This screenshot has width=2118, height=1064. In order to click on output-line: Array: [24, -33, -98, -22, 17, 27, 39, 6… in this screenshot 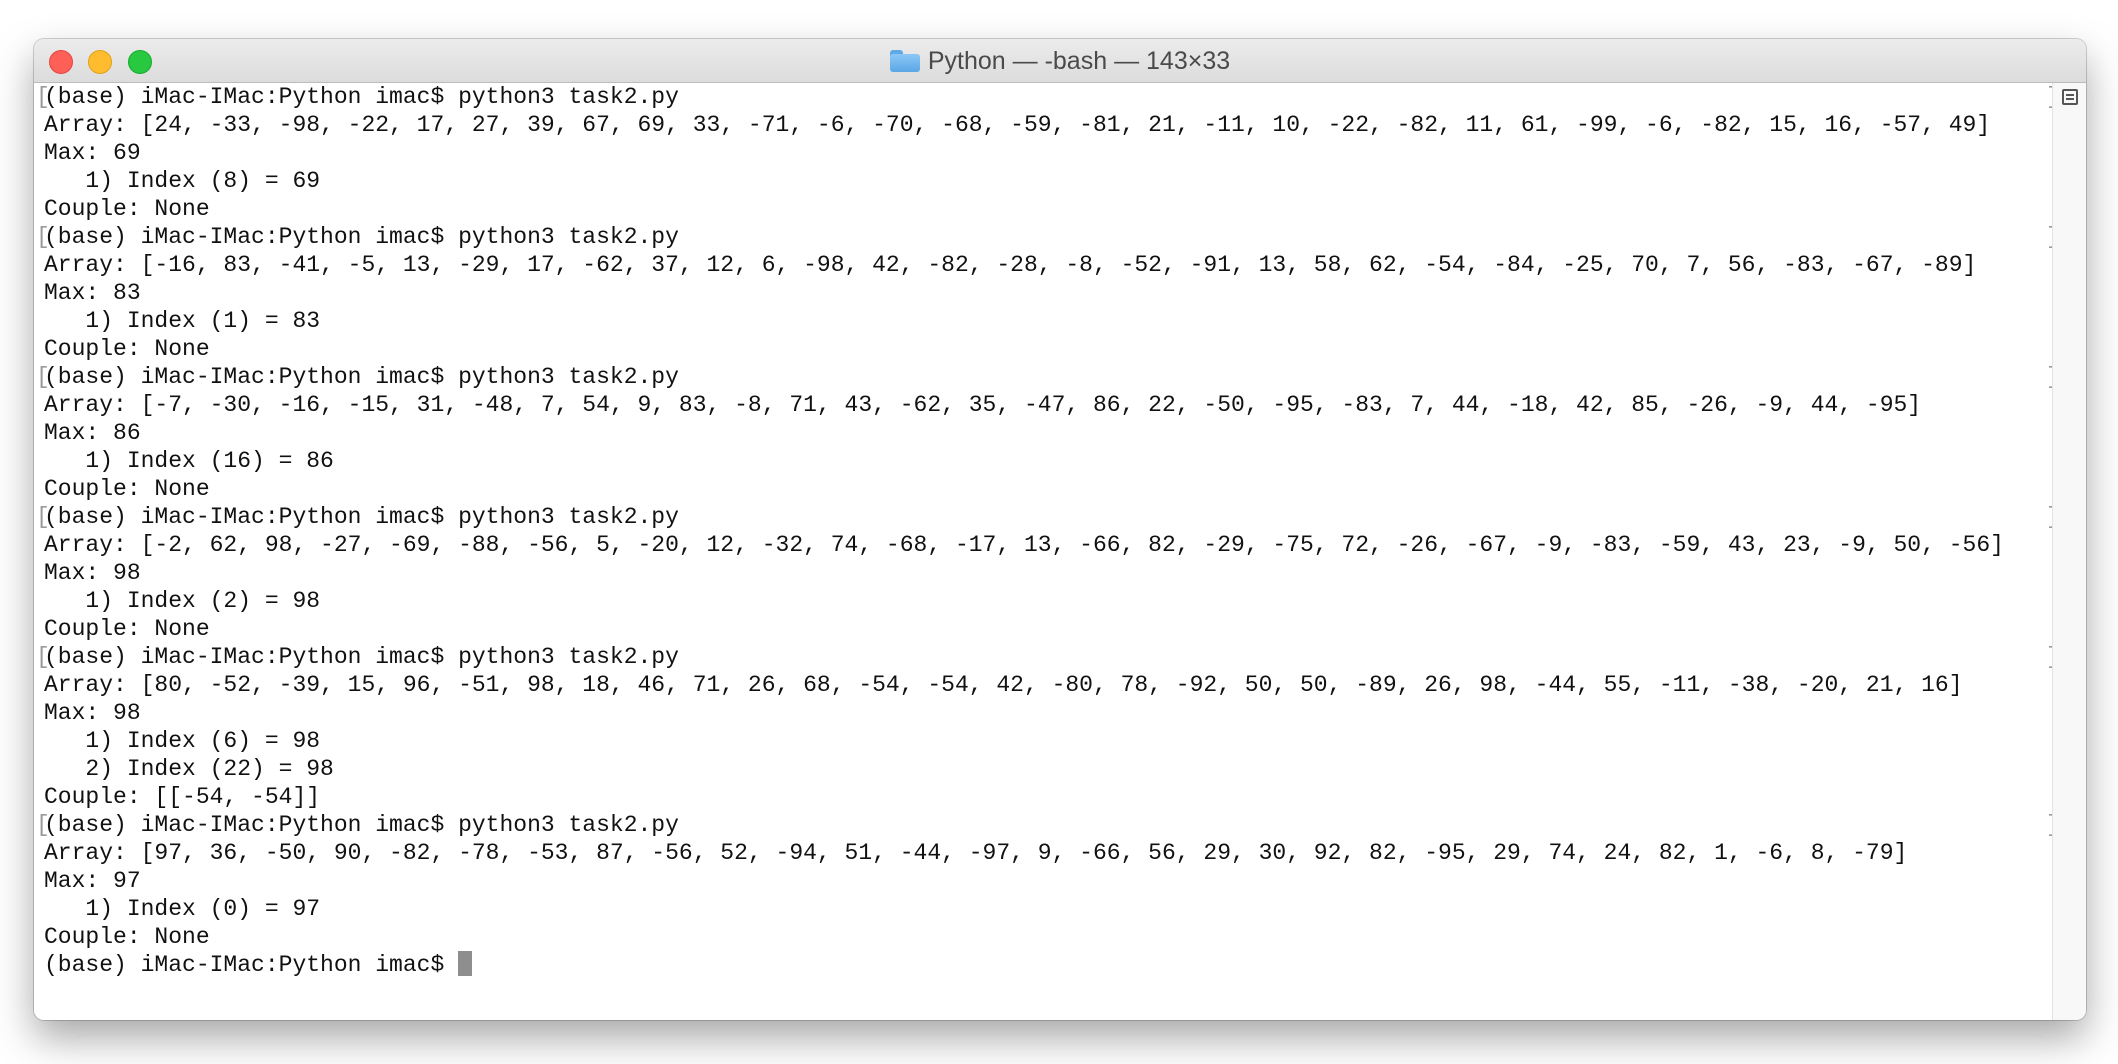, I will do `click(1048, 125)`.